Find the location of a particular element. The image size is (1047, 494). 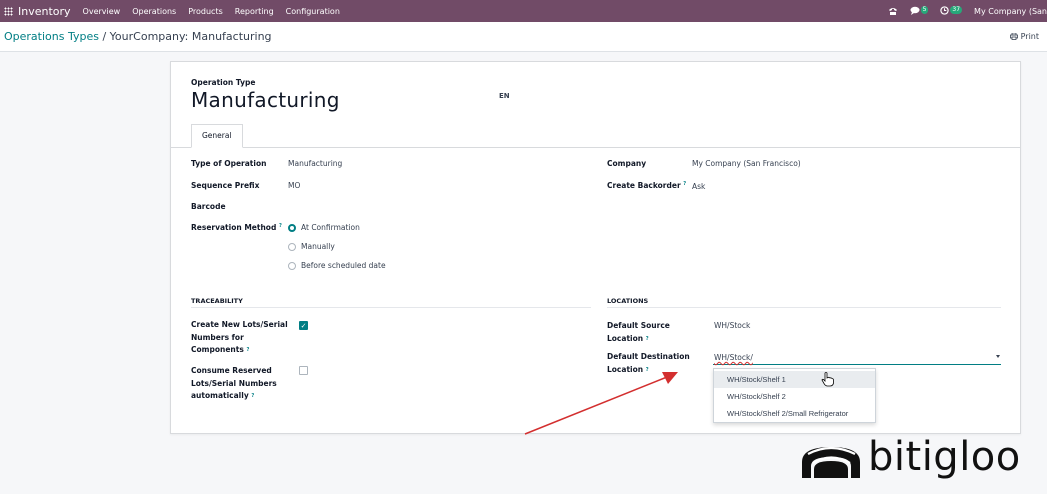

watermark-text: bitigloo is located at coordinates (944, 457).